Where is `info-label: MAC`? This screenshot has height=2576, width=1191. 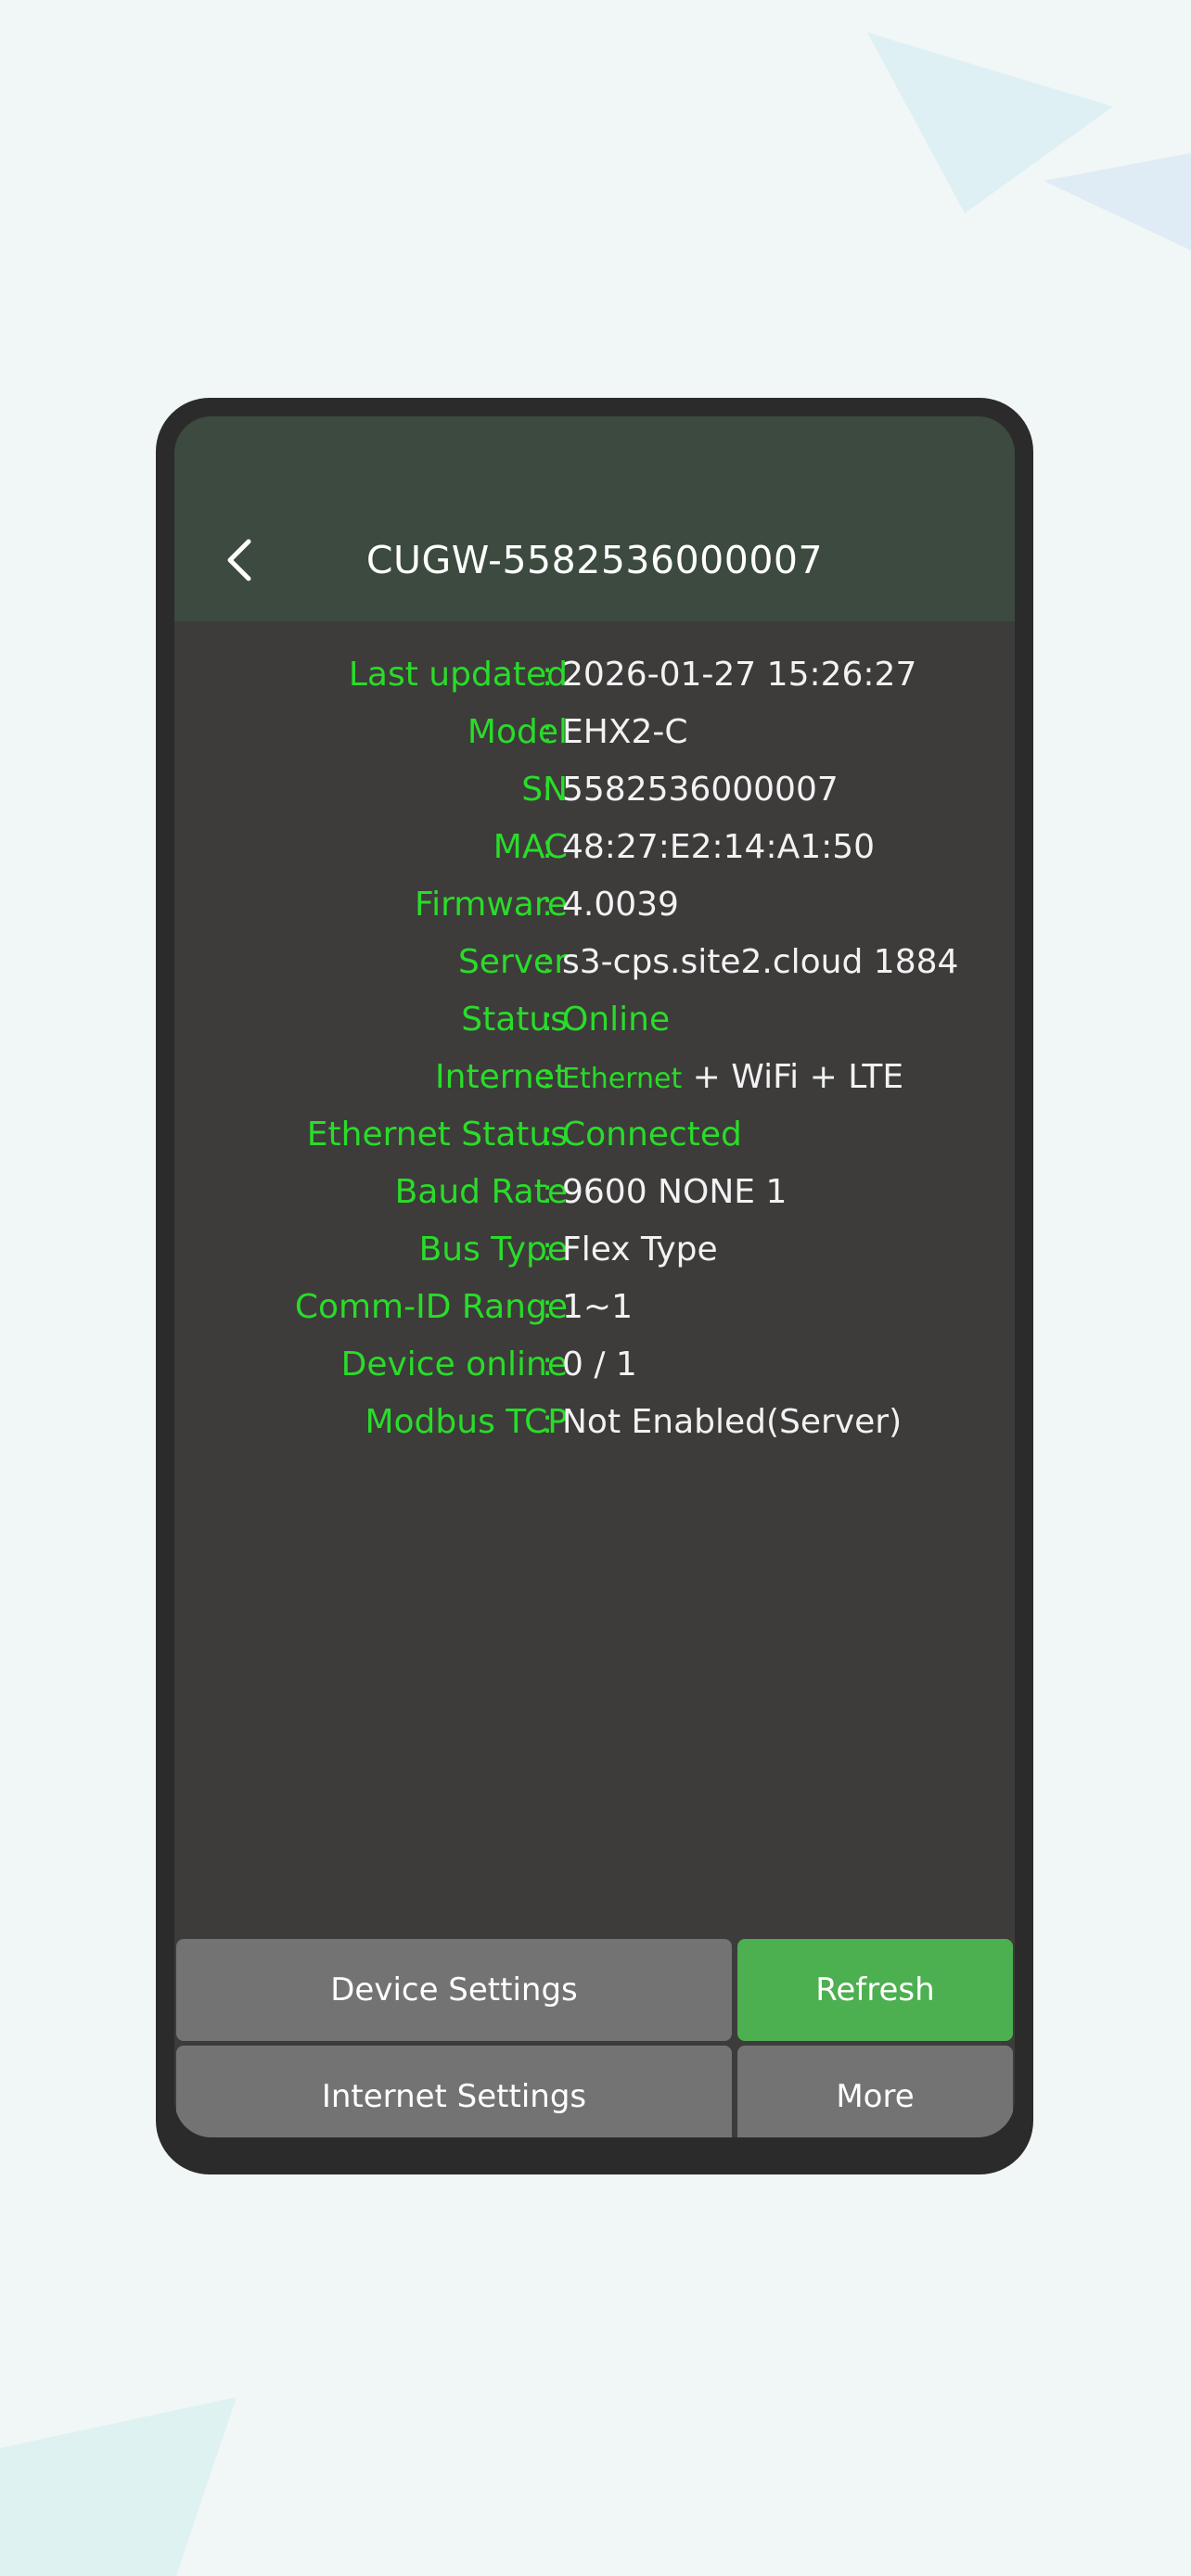 info-label: MAC is located at coordinates (530, 847).